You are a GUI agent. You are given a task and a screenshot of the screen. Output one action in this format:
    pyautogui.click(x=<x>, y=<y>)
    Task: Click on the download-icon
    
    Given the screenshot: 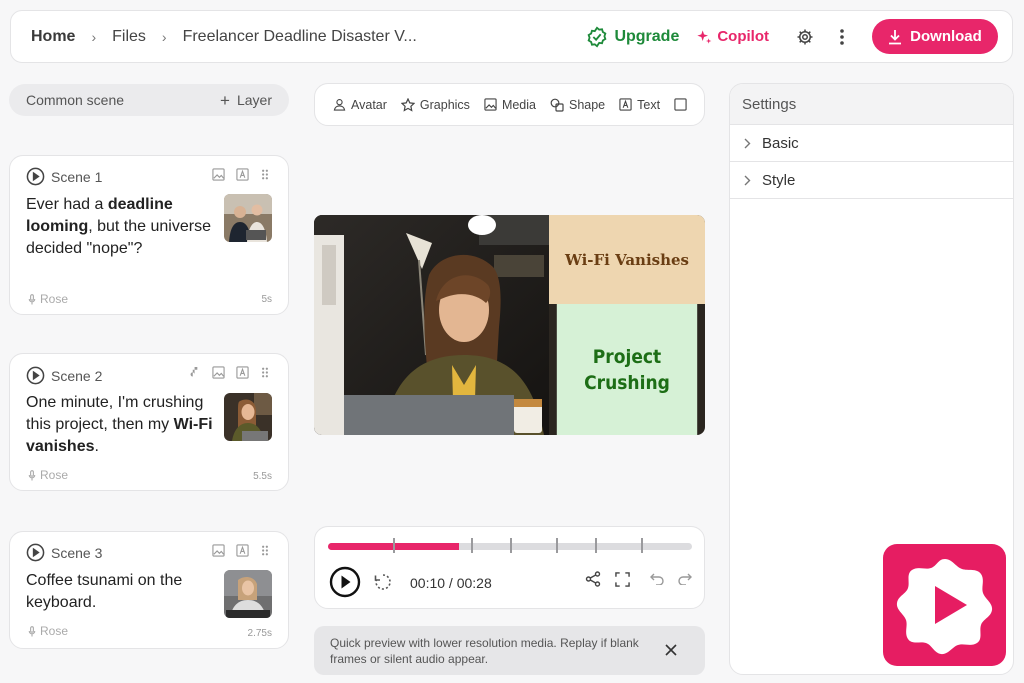 What is the action you would take?
    pyautogui.click(x=895, y=36)
    